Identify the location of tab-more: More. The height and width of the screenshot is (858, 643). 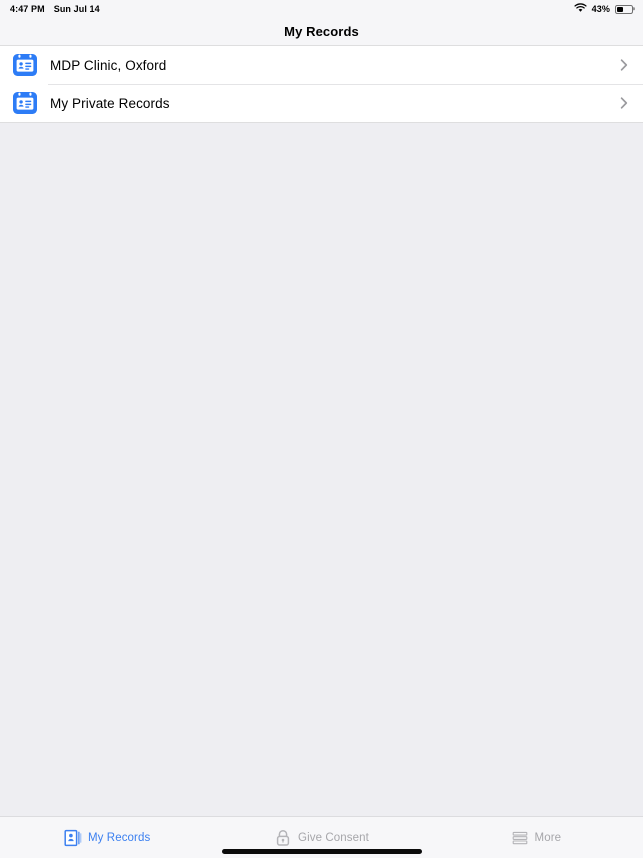
(536, 837).